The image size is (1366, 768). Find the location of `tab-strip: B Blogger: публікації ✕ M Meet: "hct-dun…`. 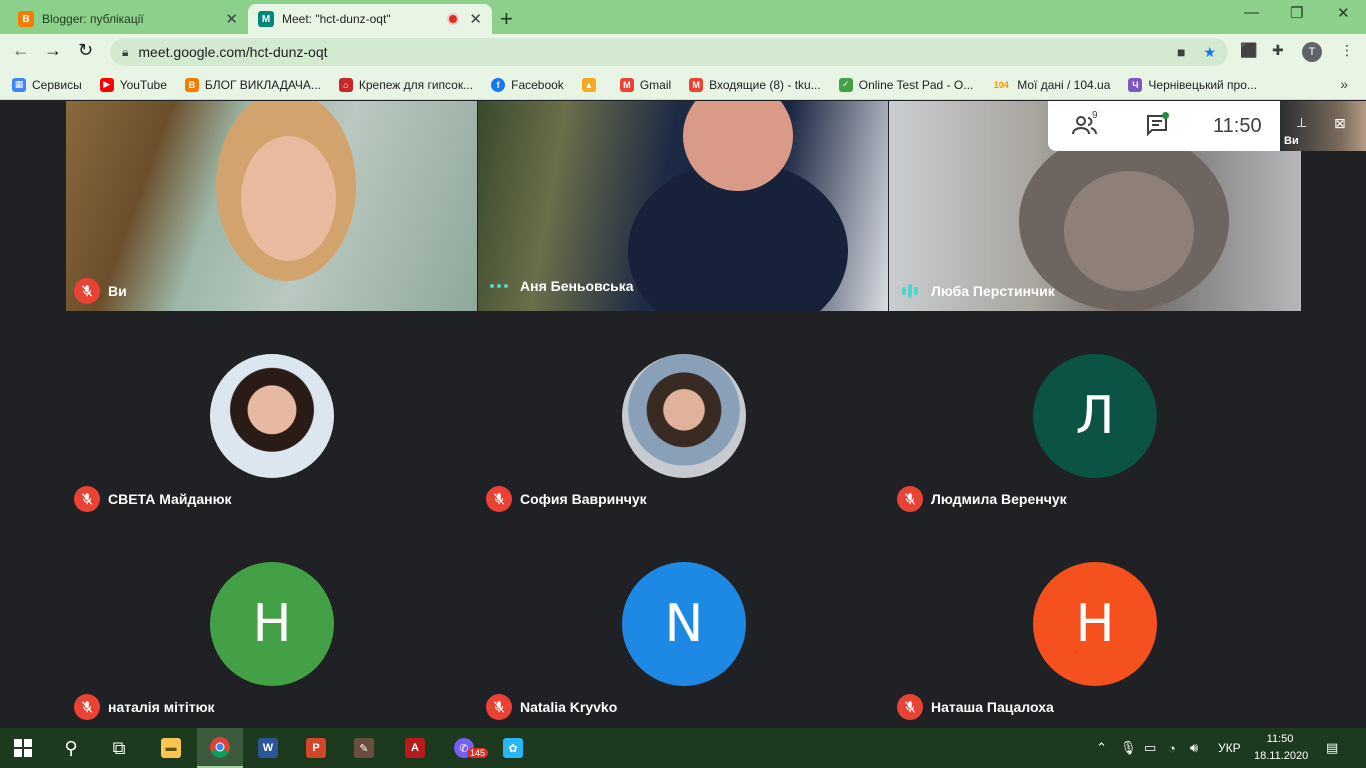

tab-strip: B Blogger: публікації ✕ M Meet: "hct-dun… is located at coordinates (683, 17).